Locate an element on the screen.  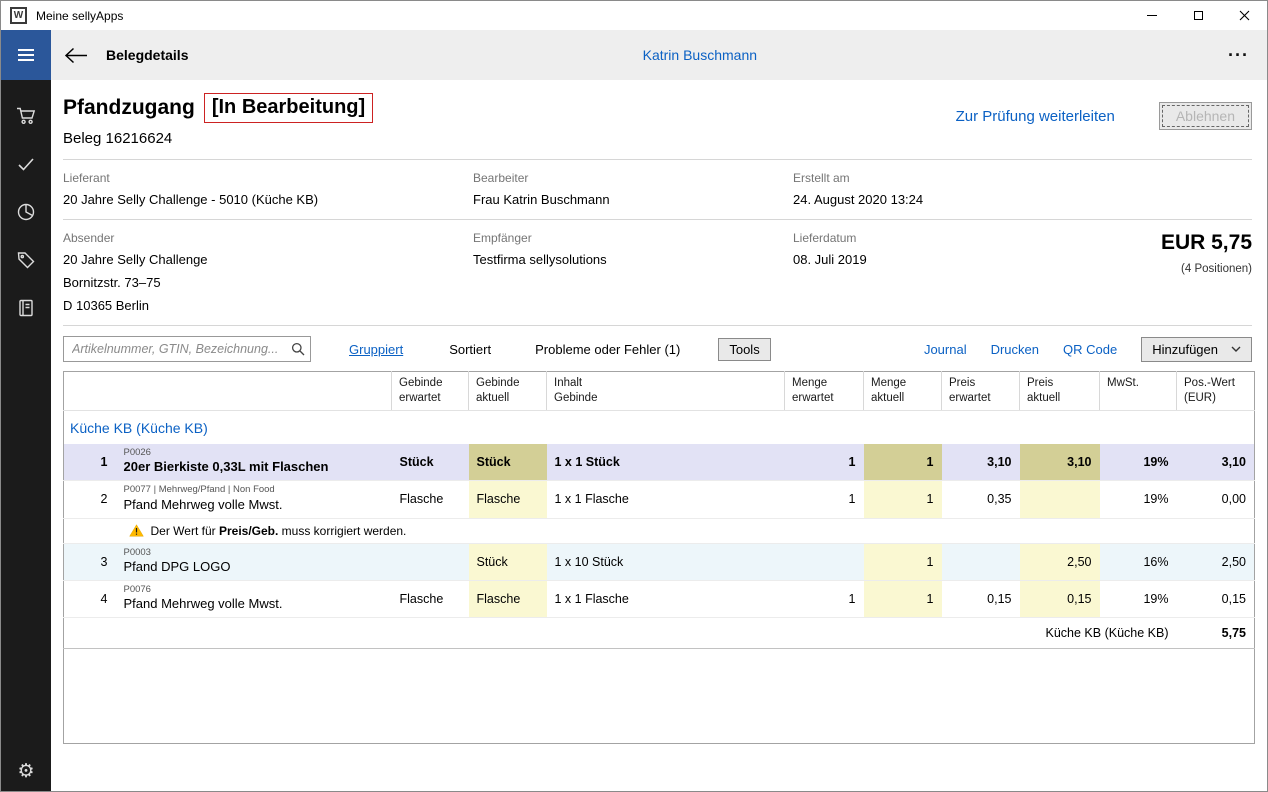
document-number: Beleg 16216624 is located at coordinates (118, 138).